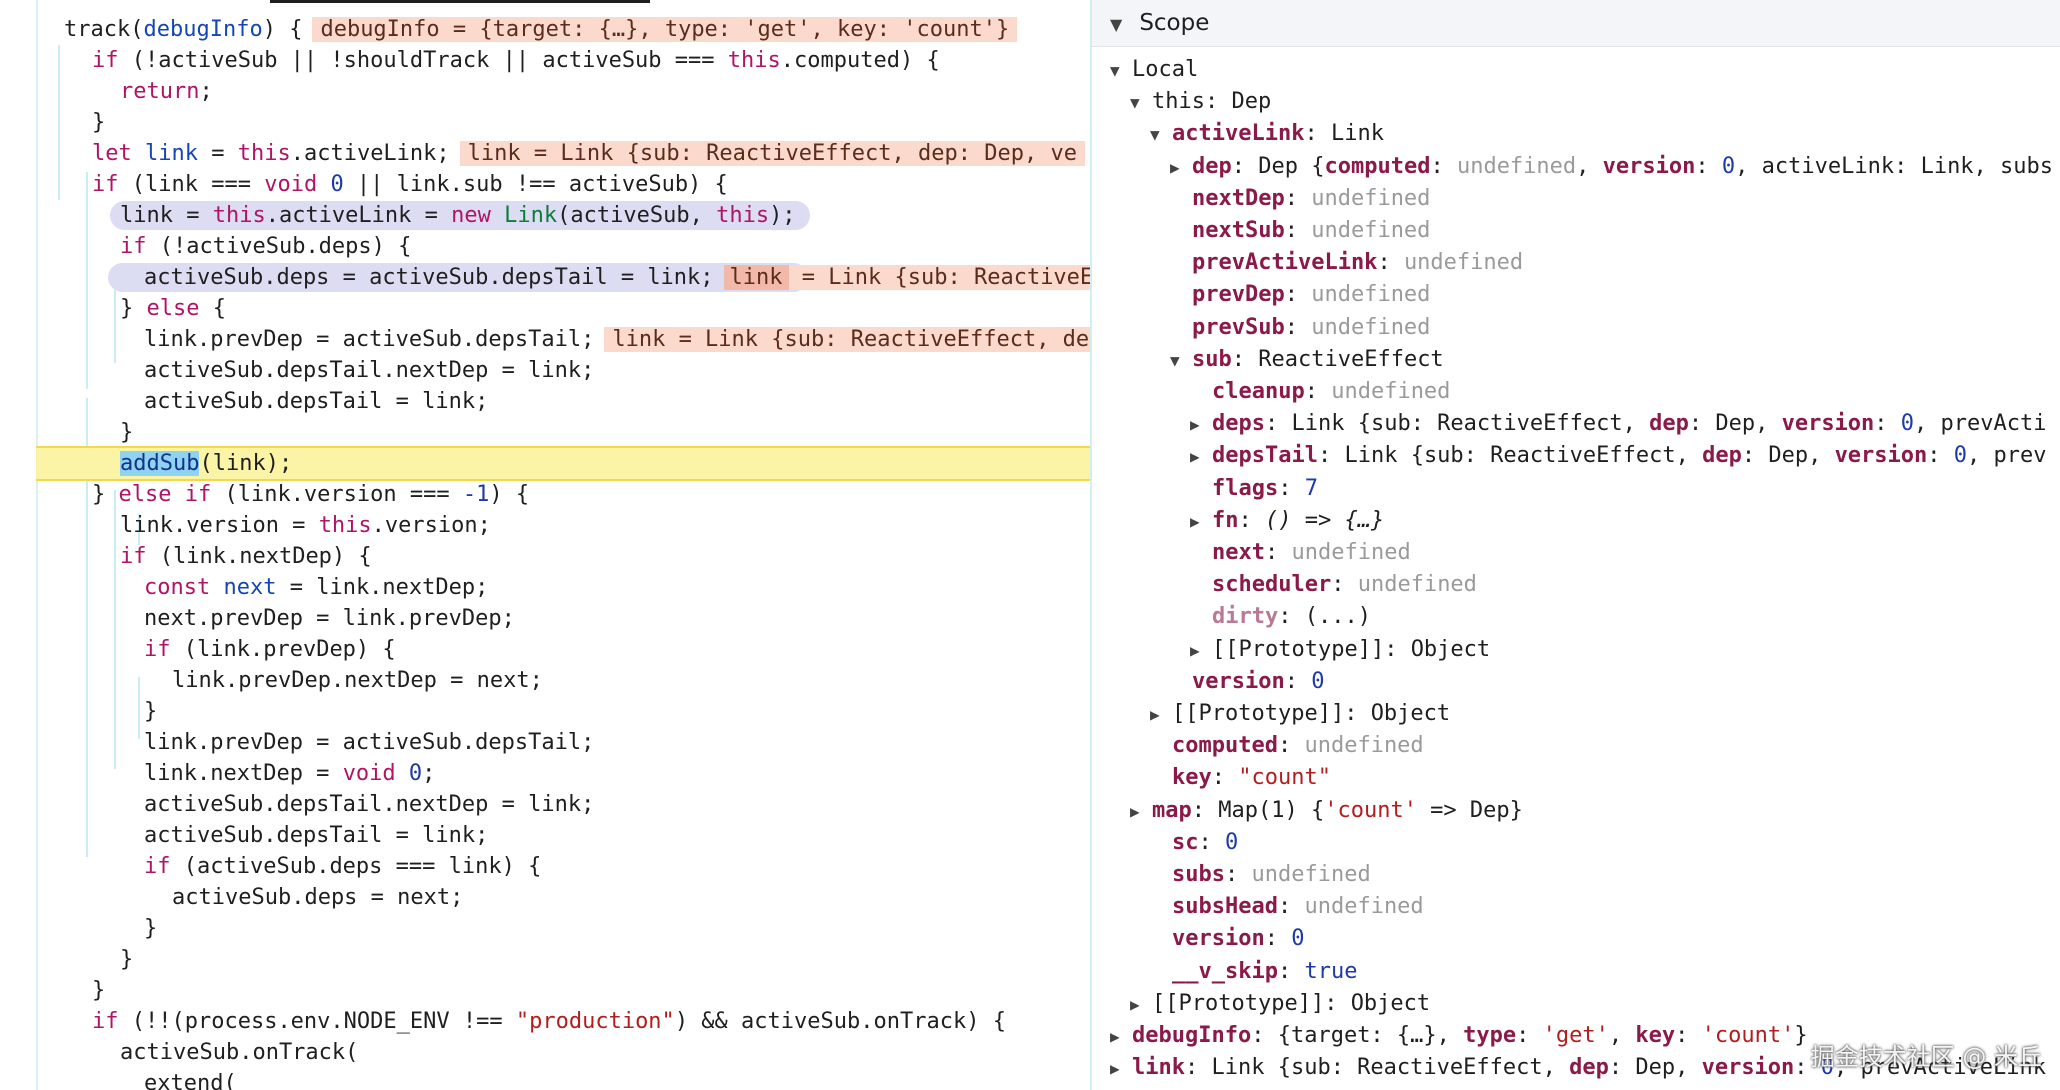 The image size is (2060, 1090). Describe the element at coordinates (2007, 456) in the screenshot. I see `scope-property-value: , prev` at that location.